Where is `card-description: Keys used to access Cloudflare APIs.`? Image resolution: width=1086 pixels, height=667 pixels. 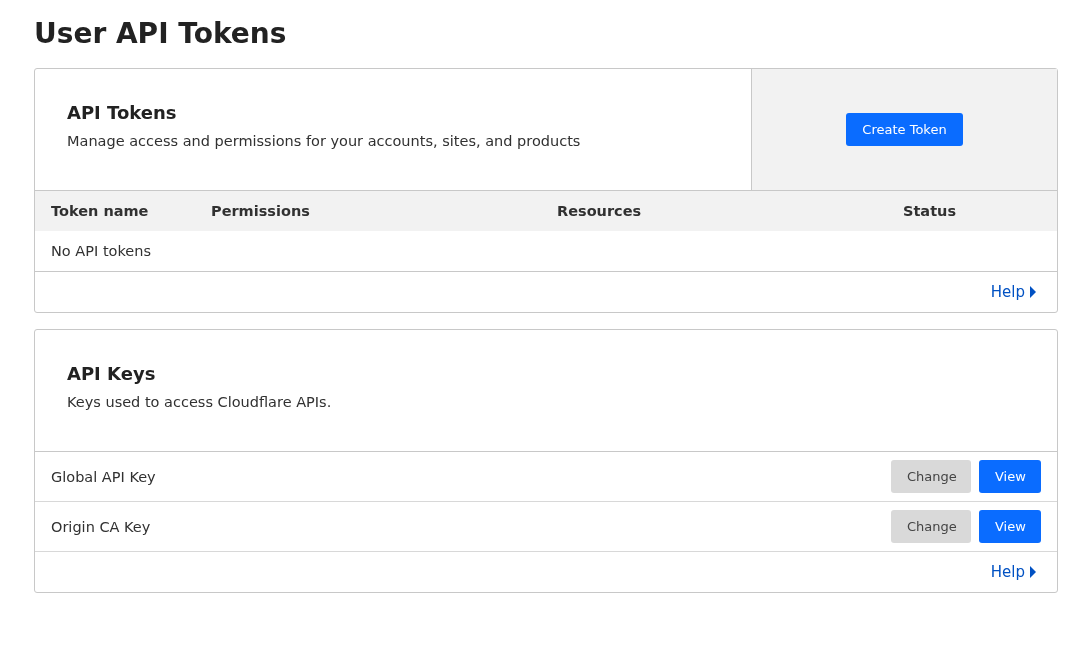 card-description: Keys used to access Cloudflare APIs. is located at coordinates (200, 402).